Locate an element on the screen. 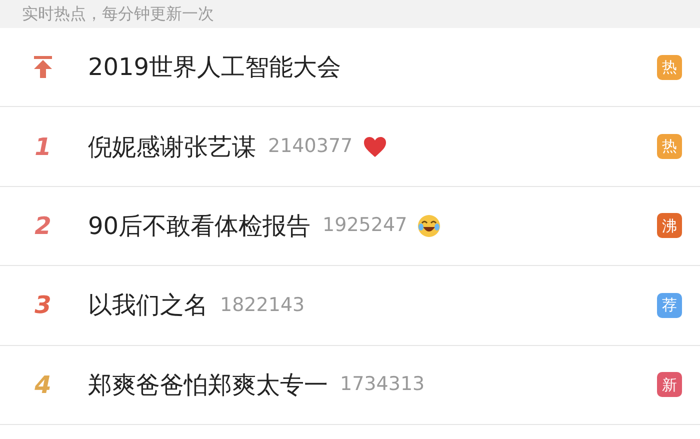 The image size is (700, 439). search-count: 1734313 is located at coordinates (382, 384).